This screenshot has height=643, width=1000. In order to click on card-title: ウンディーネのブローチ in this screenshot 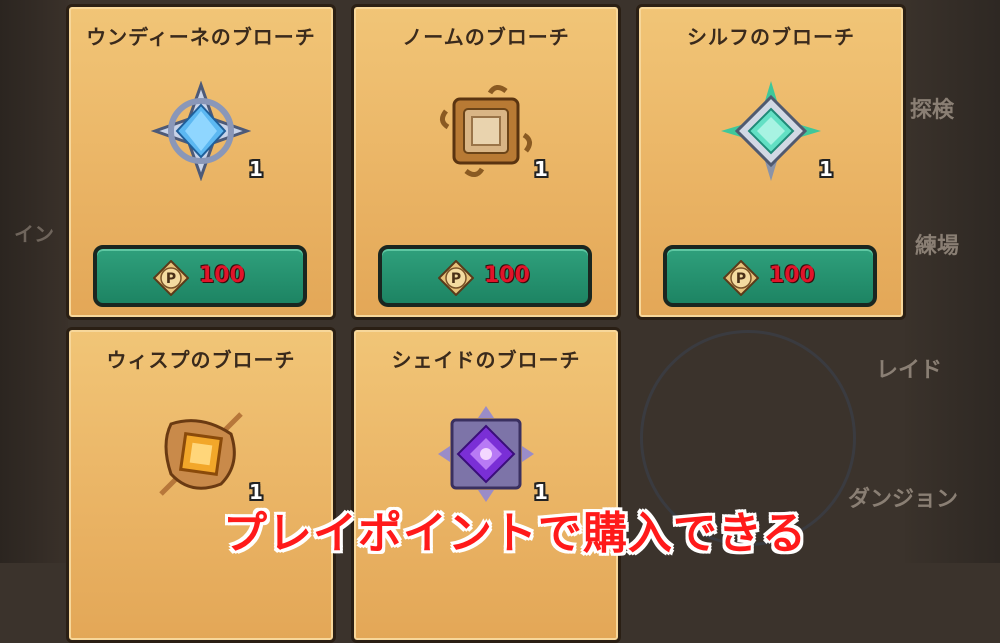, I will do `click(201, 37)`.